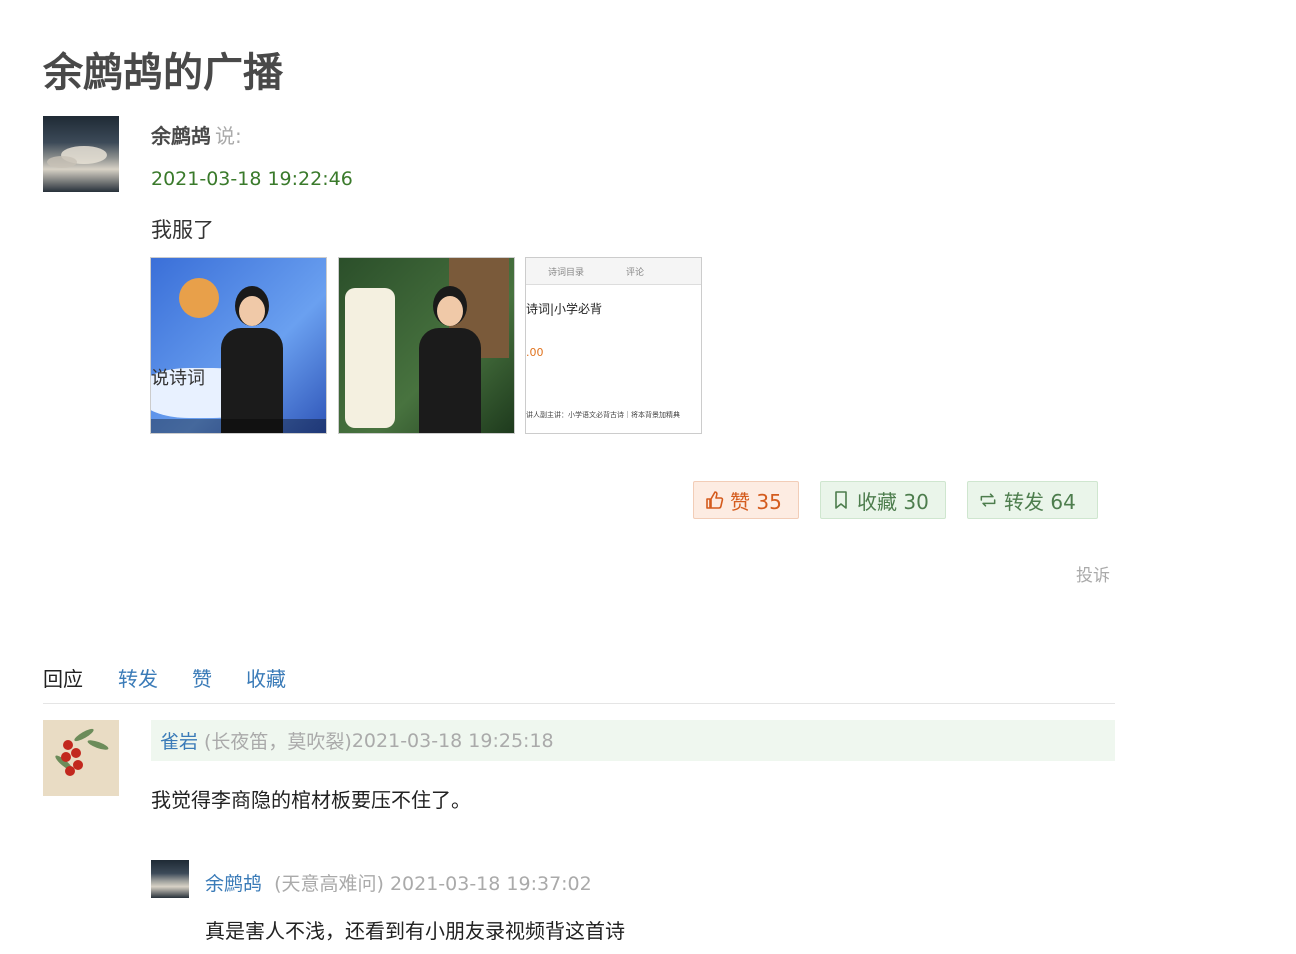  I want to click on tab-collections: 收藏, so click(266, 677).